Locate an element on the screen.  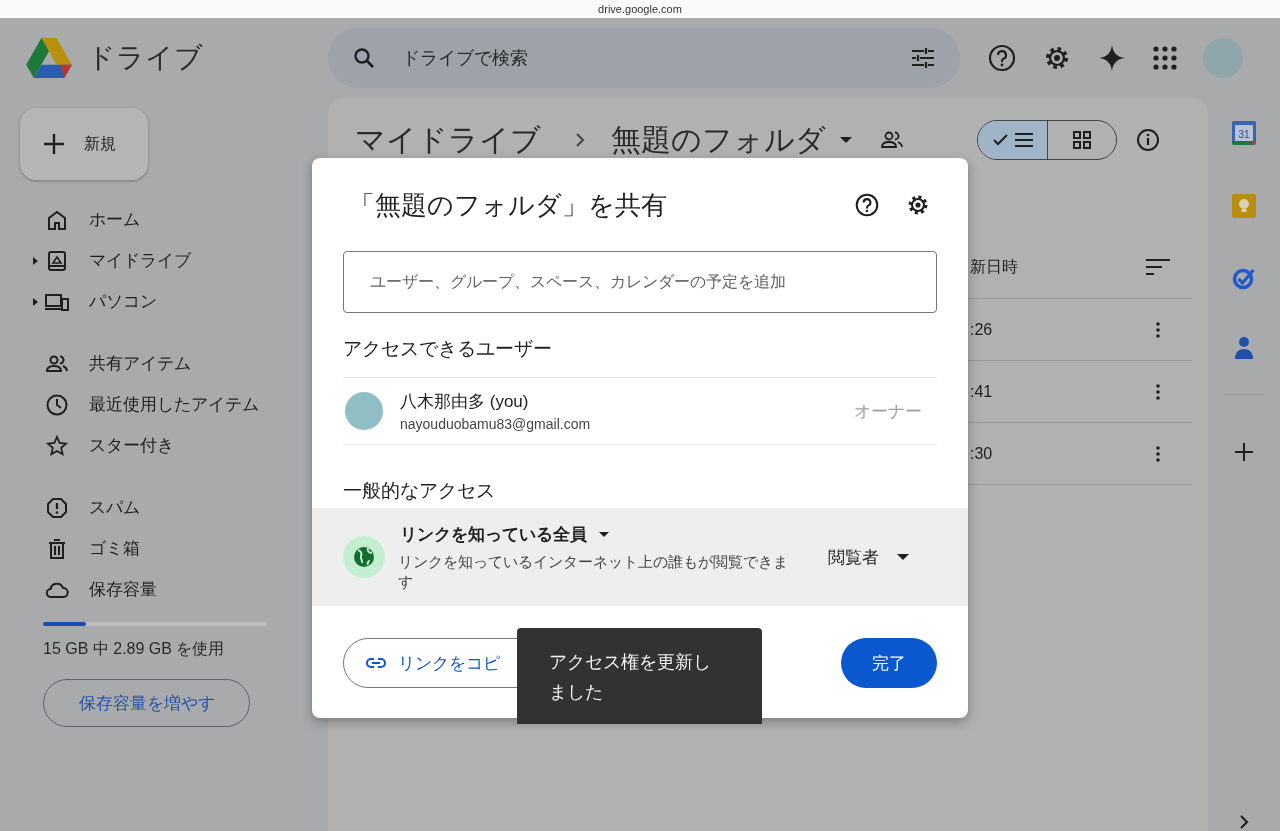
user-email: nayouduobamu83@gmail.com is located at coordinates (496, 424).